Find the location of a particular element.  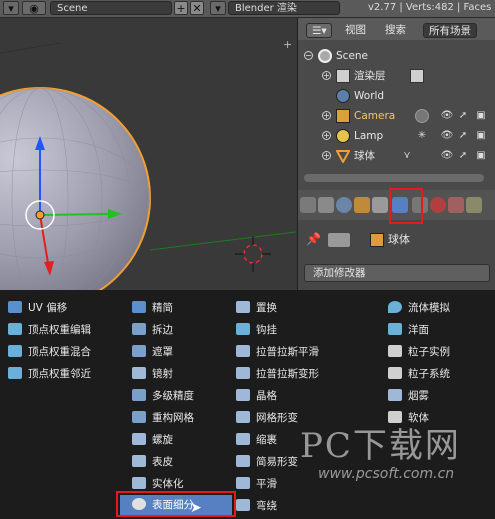

menu-item-lattice: 晶格 is located at coordinates (256, 396).